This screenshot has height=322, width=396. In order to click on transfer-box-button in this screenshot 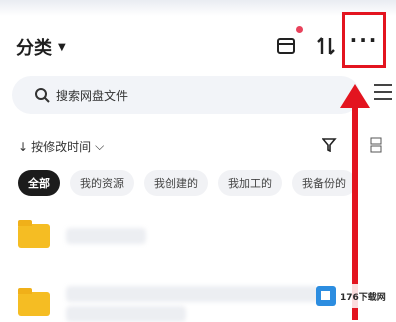, I will do `click(286, 46)`.